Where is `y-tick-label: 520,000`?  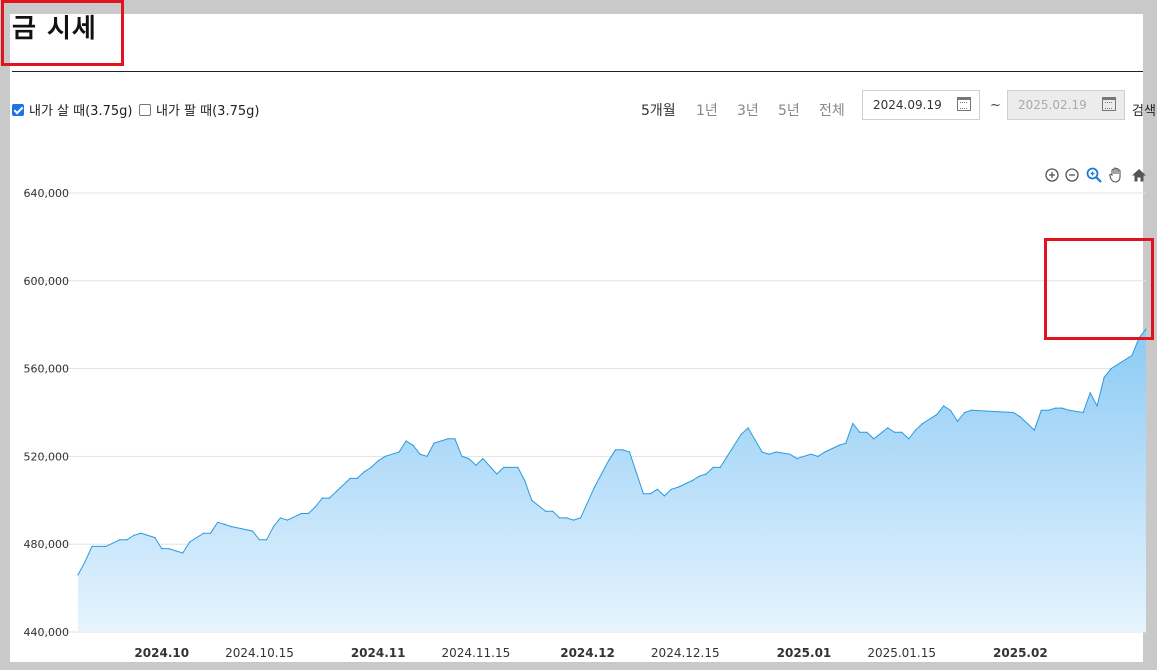
y-tick-label: 520,000 is located at coordinates (47, 456).